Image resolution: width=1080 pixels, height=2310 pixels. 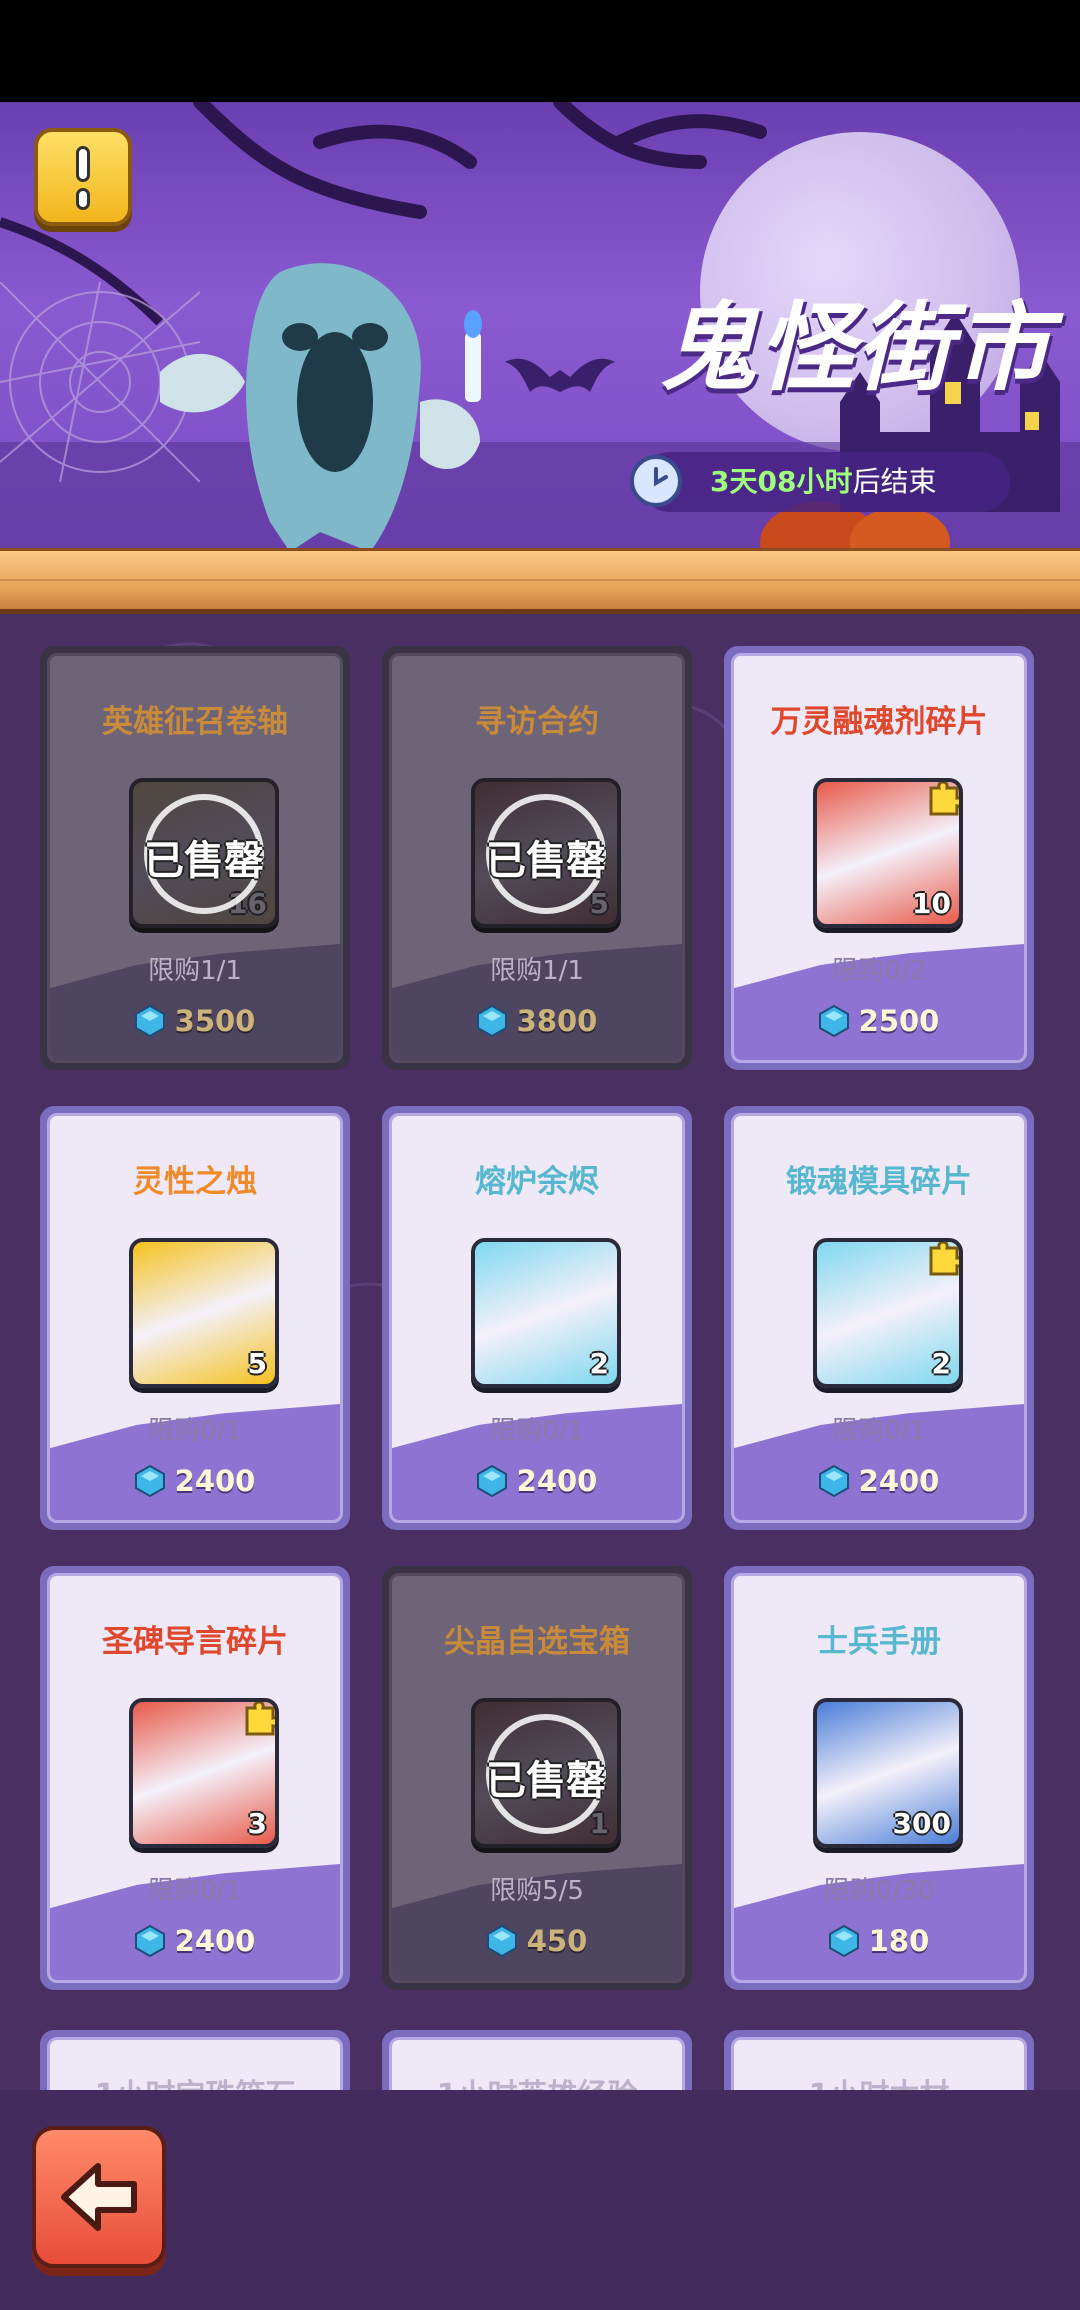 I want to click on item-name: 士兵手册, so click(x=879, y=1642).